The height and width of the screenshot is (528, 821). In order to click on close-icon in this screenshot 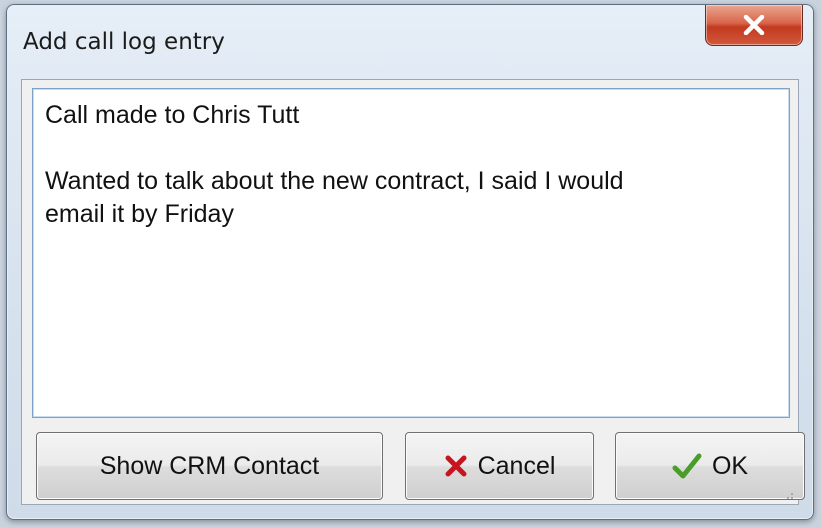, I will do `click(754, 25)`.